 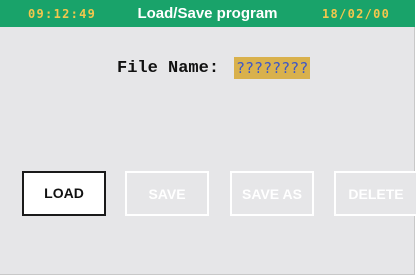 What do you see at coordinates (356, 14) in the screenshot?
I see `clock-date: 18/02/00` at bounding box center [356, 14].